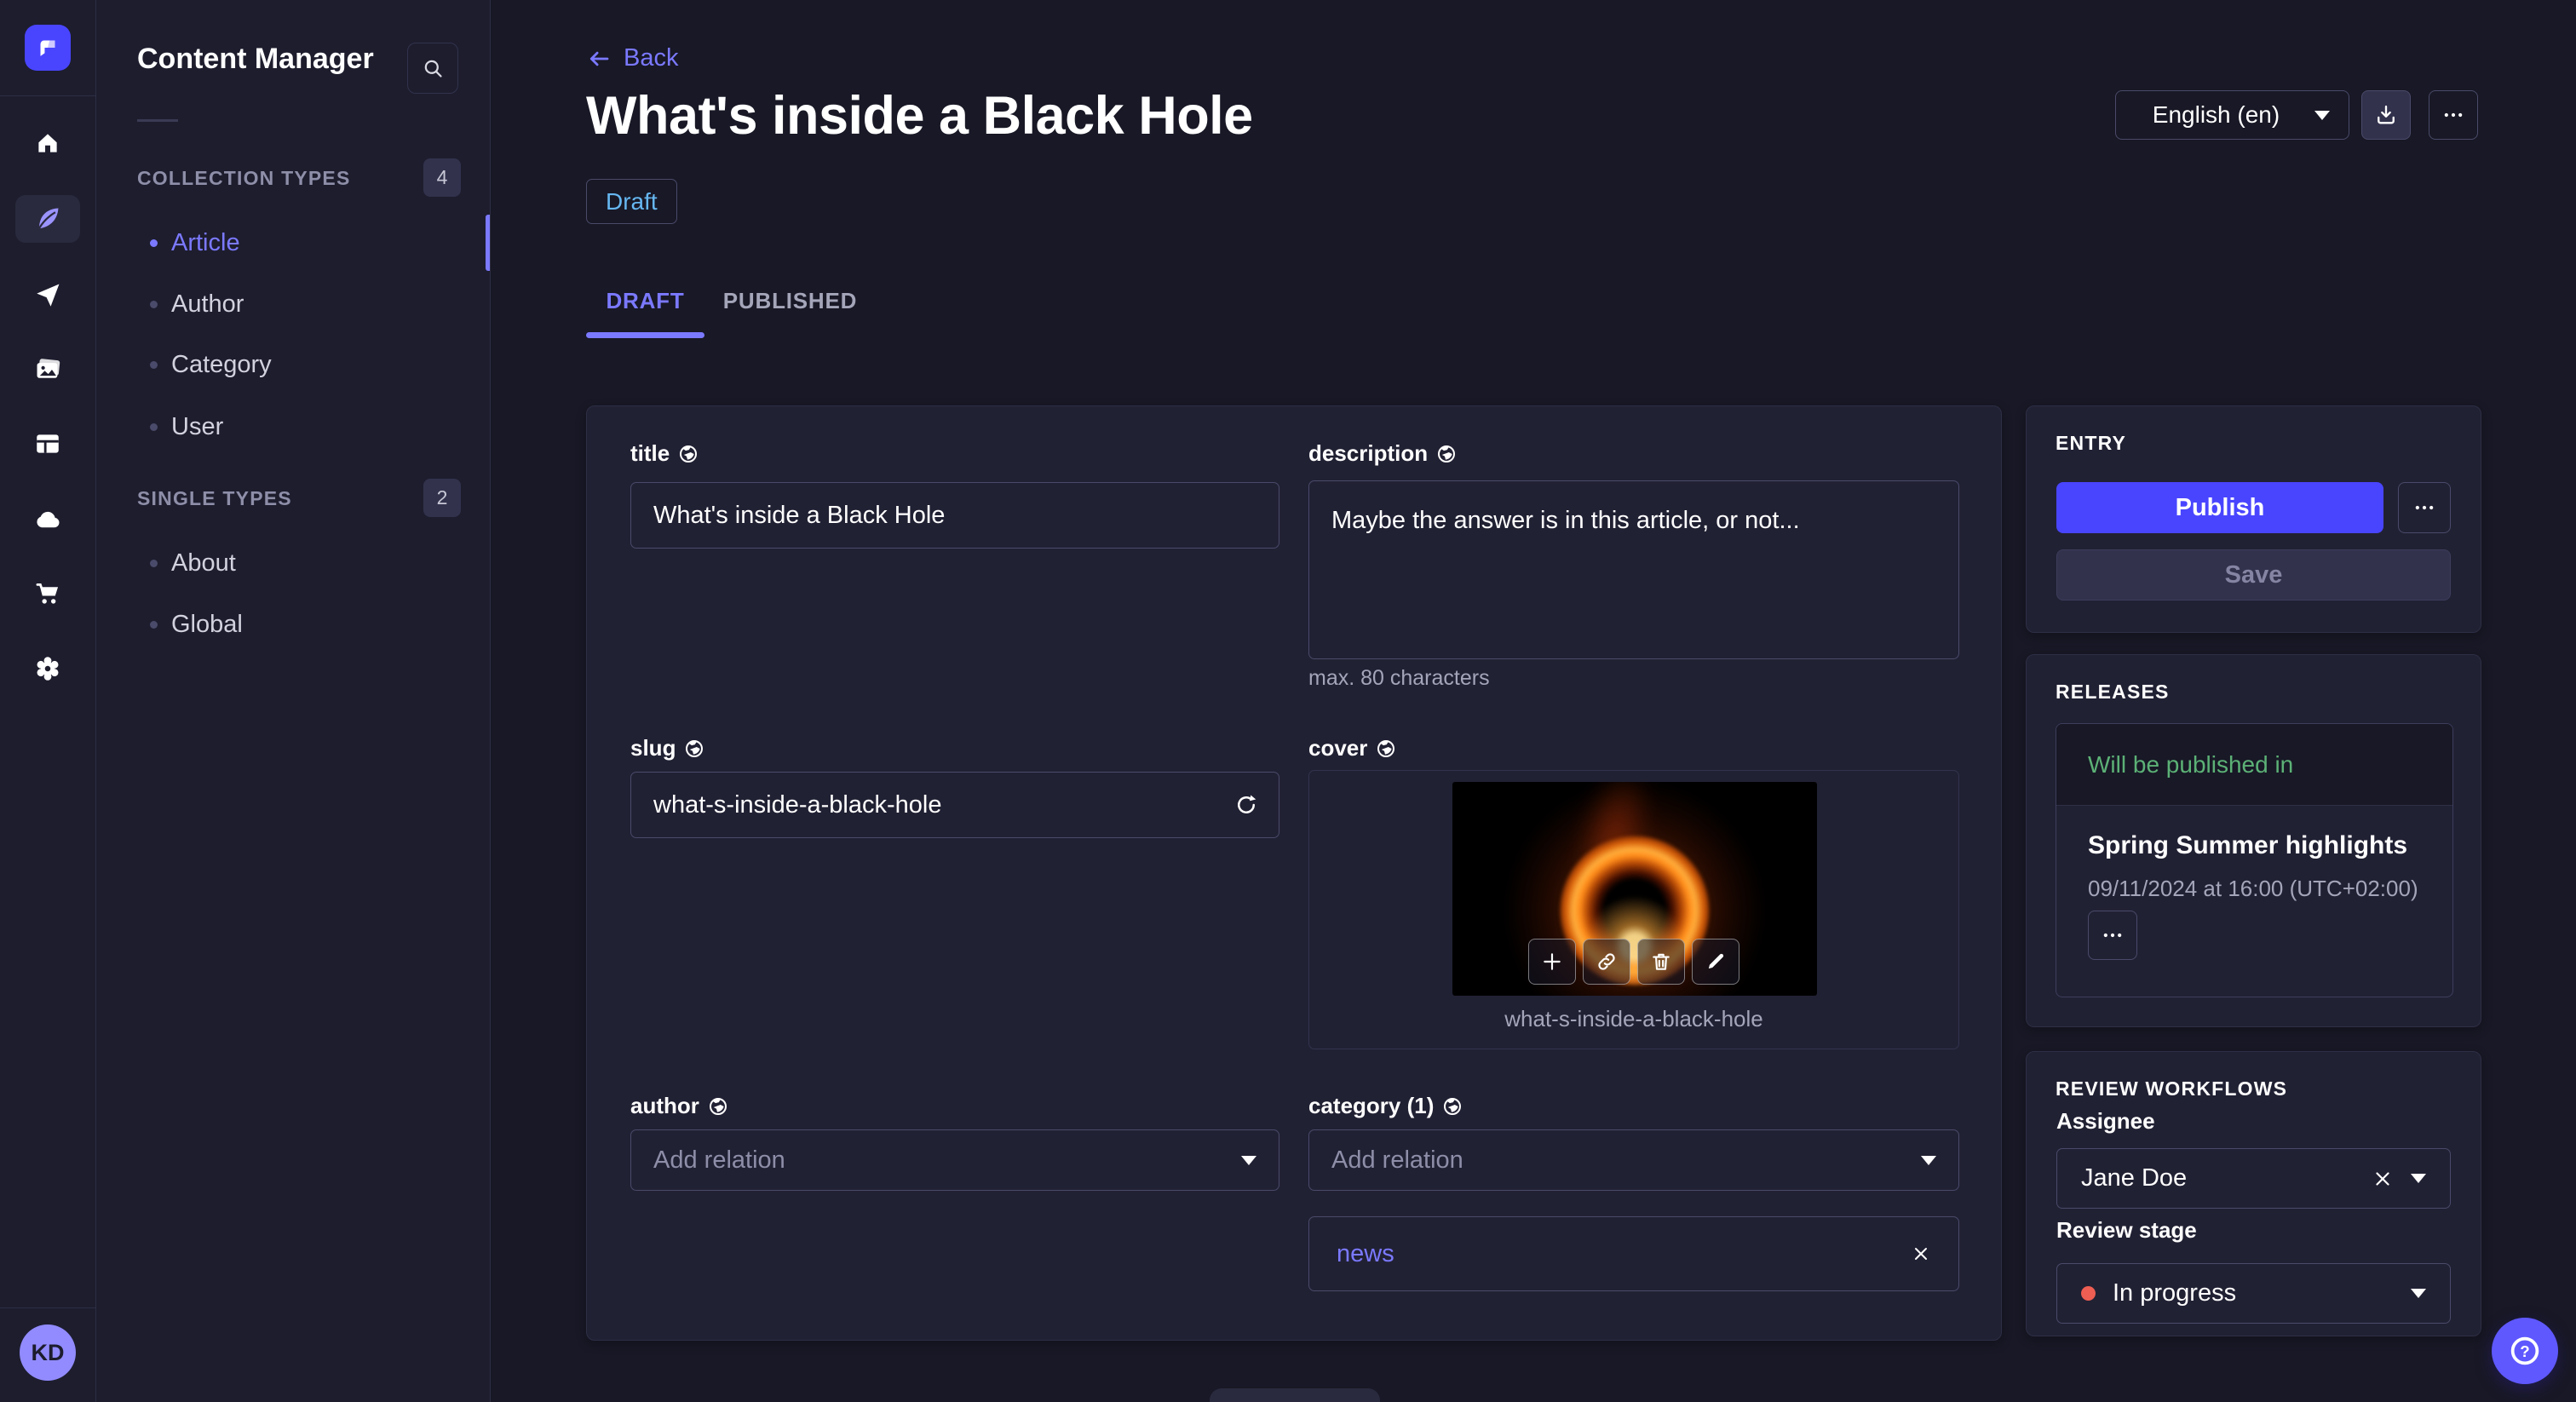 This screenshot has width=2576, height=1402. What do you see at coordinates (667, 748) in the screenshot?
I see `slug-field-label: slug` at bounding box center [667, 748].